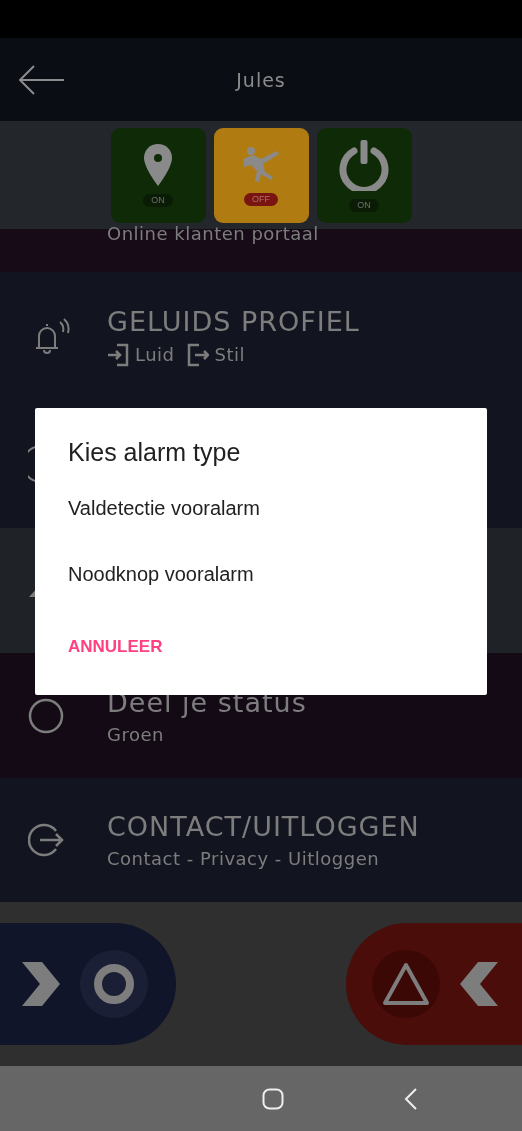  Describe the element at coordinates (479, 984) in the screenshot. I see `chevron-left-icon` at that location.